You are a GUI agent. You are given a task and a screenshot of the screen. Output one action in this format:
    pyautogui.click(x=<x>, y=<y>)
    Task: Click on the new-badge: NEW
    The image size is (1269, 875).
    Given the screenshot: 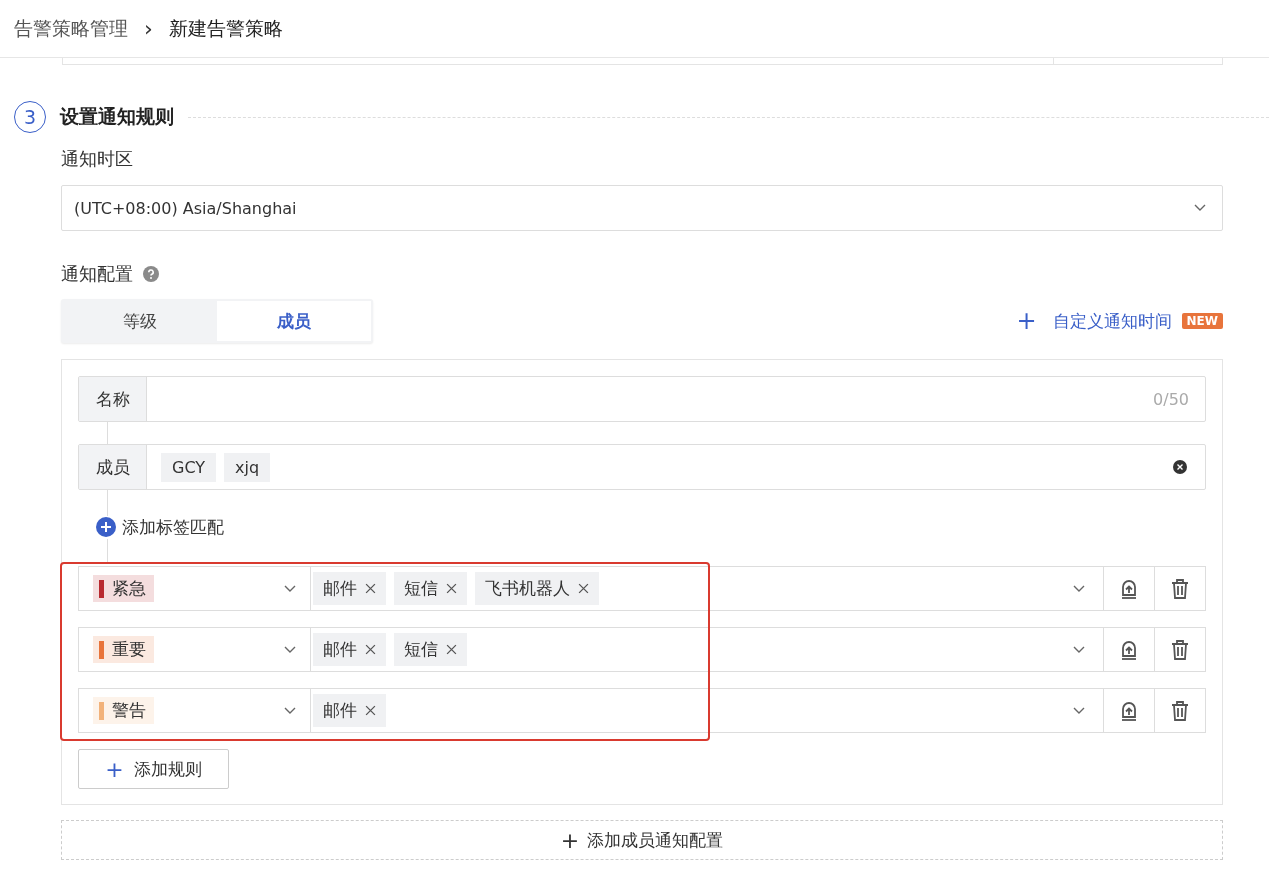 What is the action you would take?
    pyautogui.click(x=1202, y=321)
    